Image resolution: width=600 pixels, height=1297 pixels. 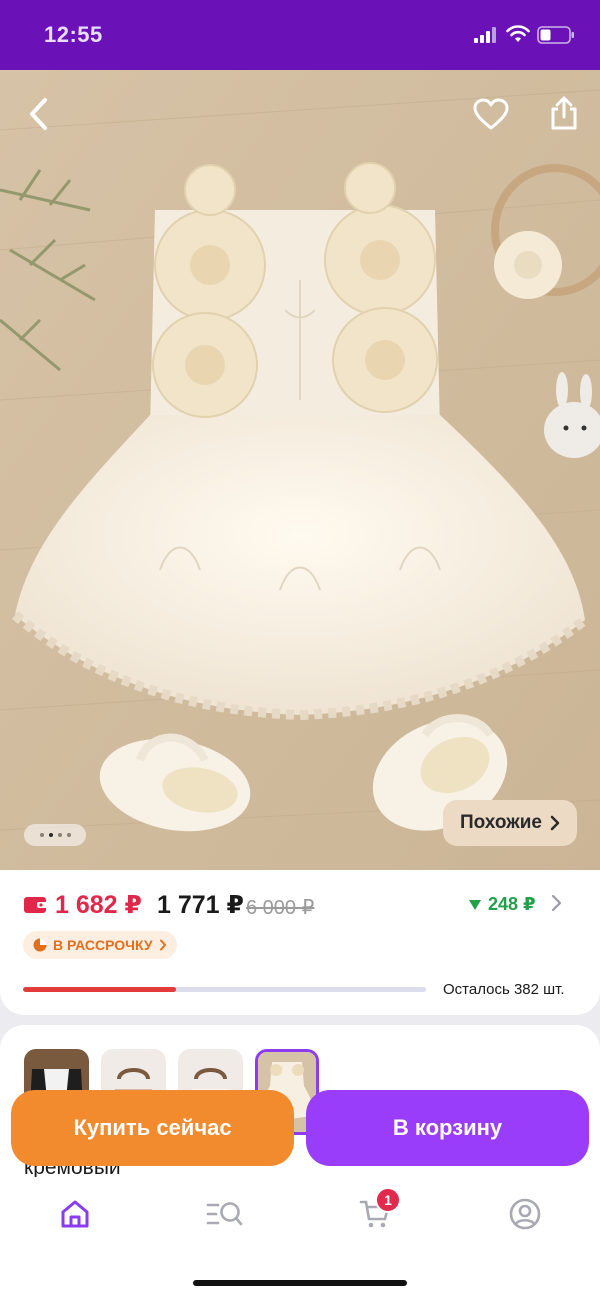 I want to click on stock-progress-bar, so click(x=224, y=989).